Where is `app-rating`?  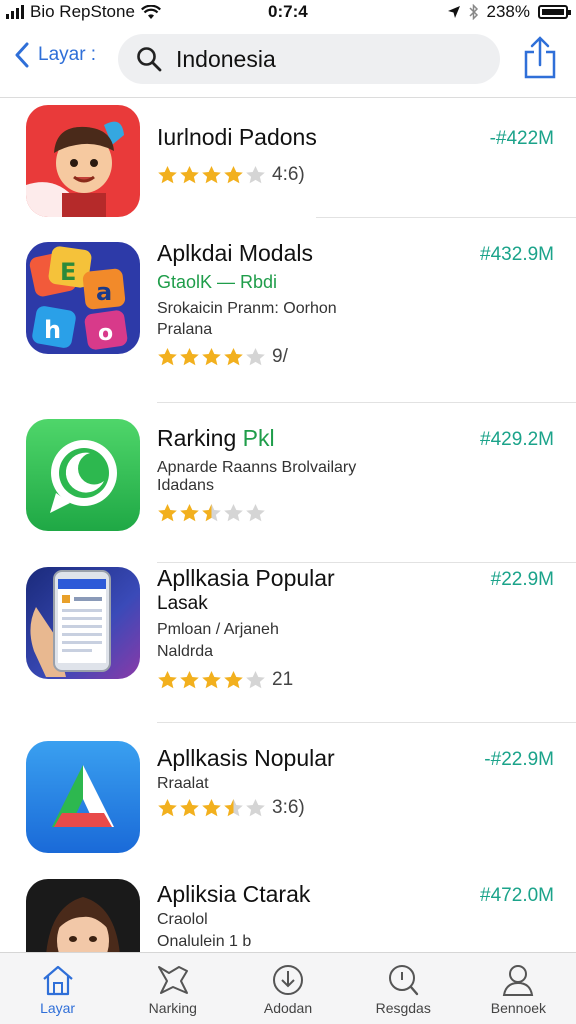 app-rating is located at coordinates (214, 513).